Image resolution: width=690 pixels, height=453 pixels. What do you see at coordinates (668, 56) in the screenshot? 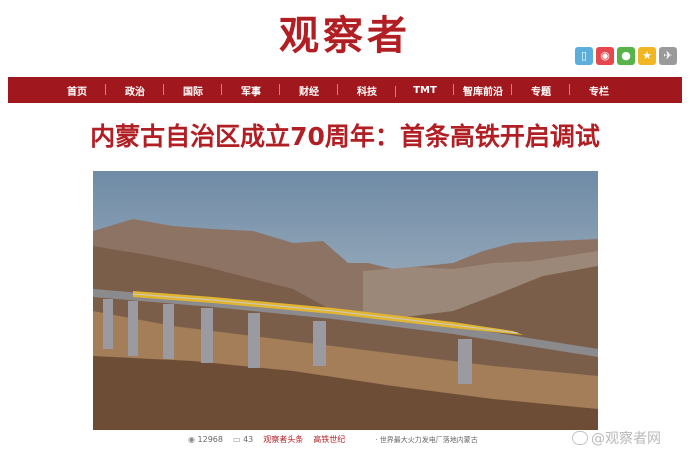
I see `share-icon: ✈` at bounding box center [668, 56].